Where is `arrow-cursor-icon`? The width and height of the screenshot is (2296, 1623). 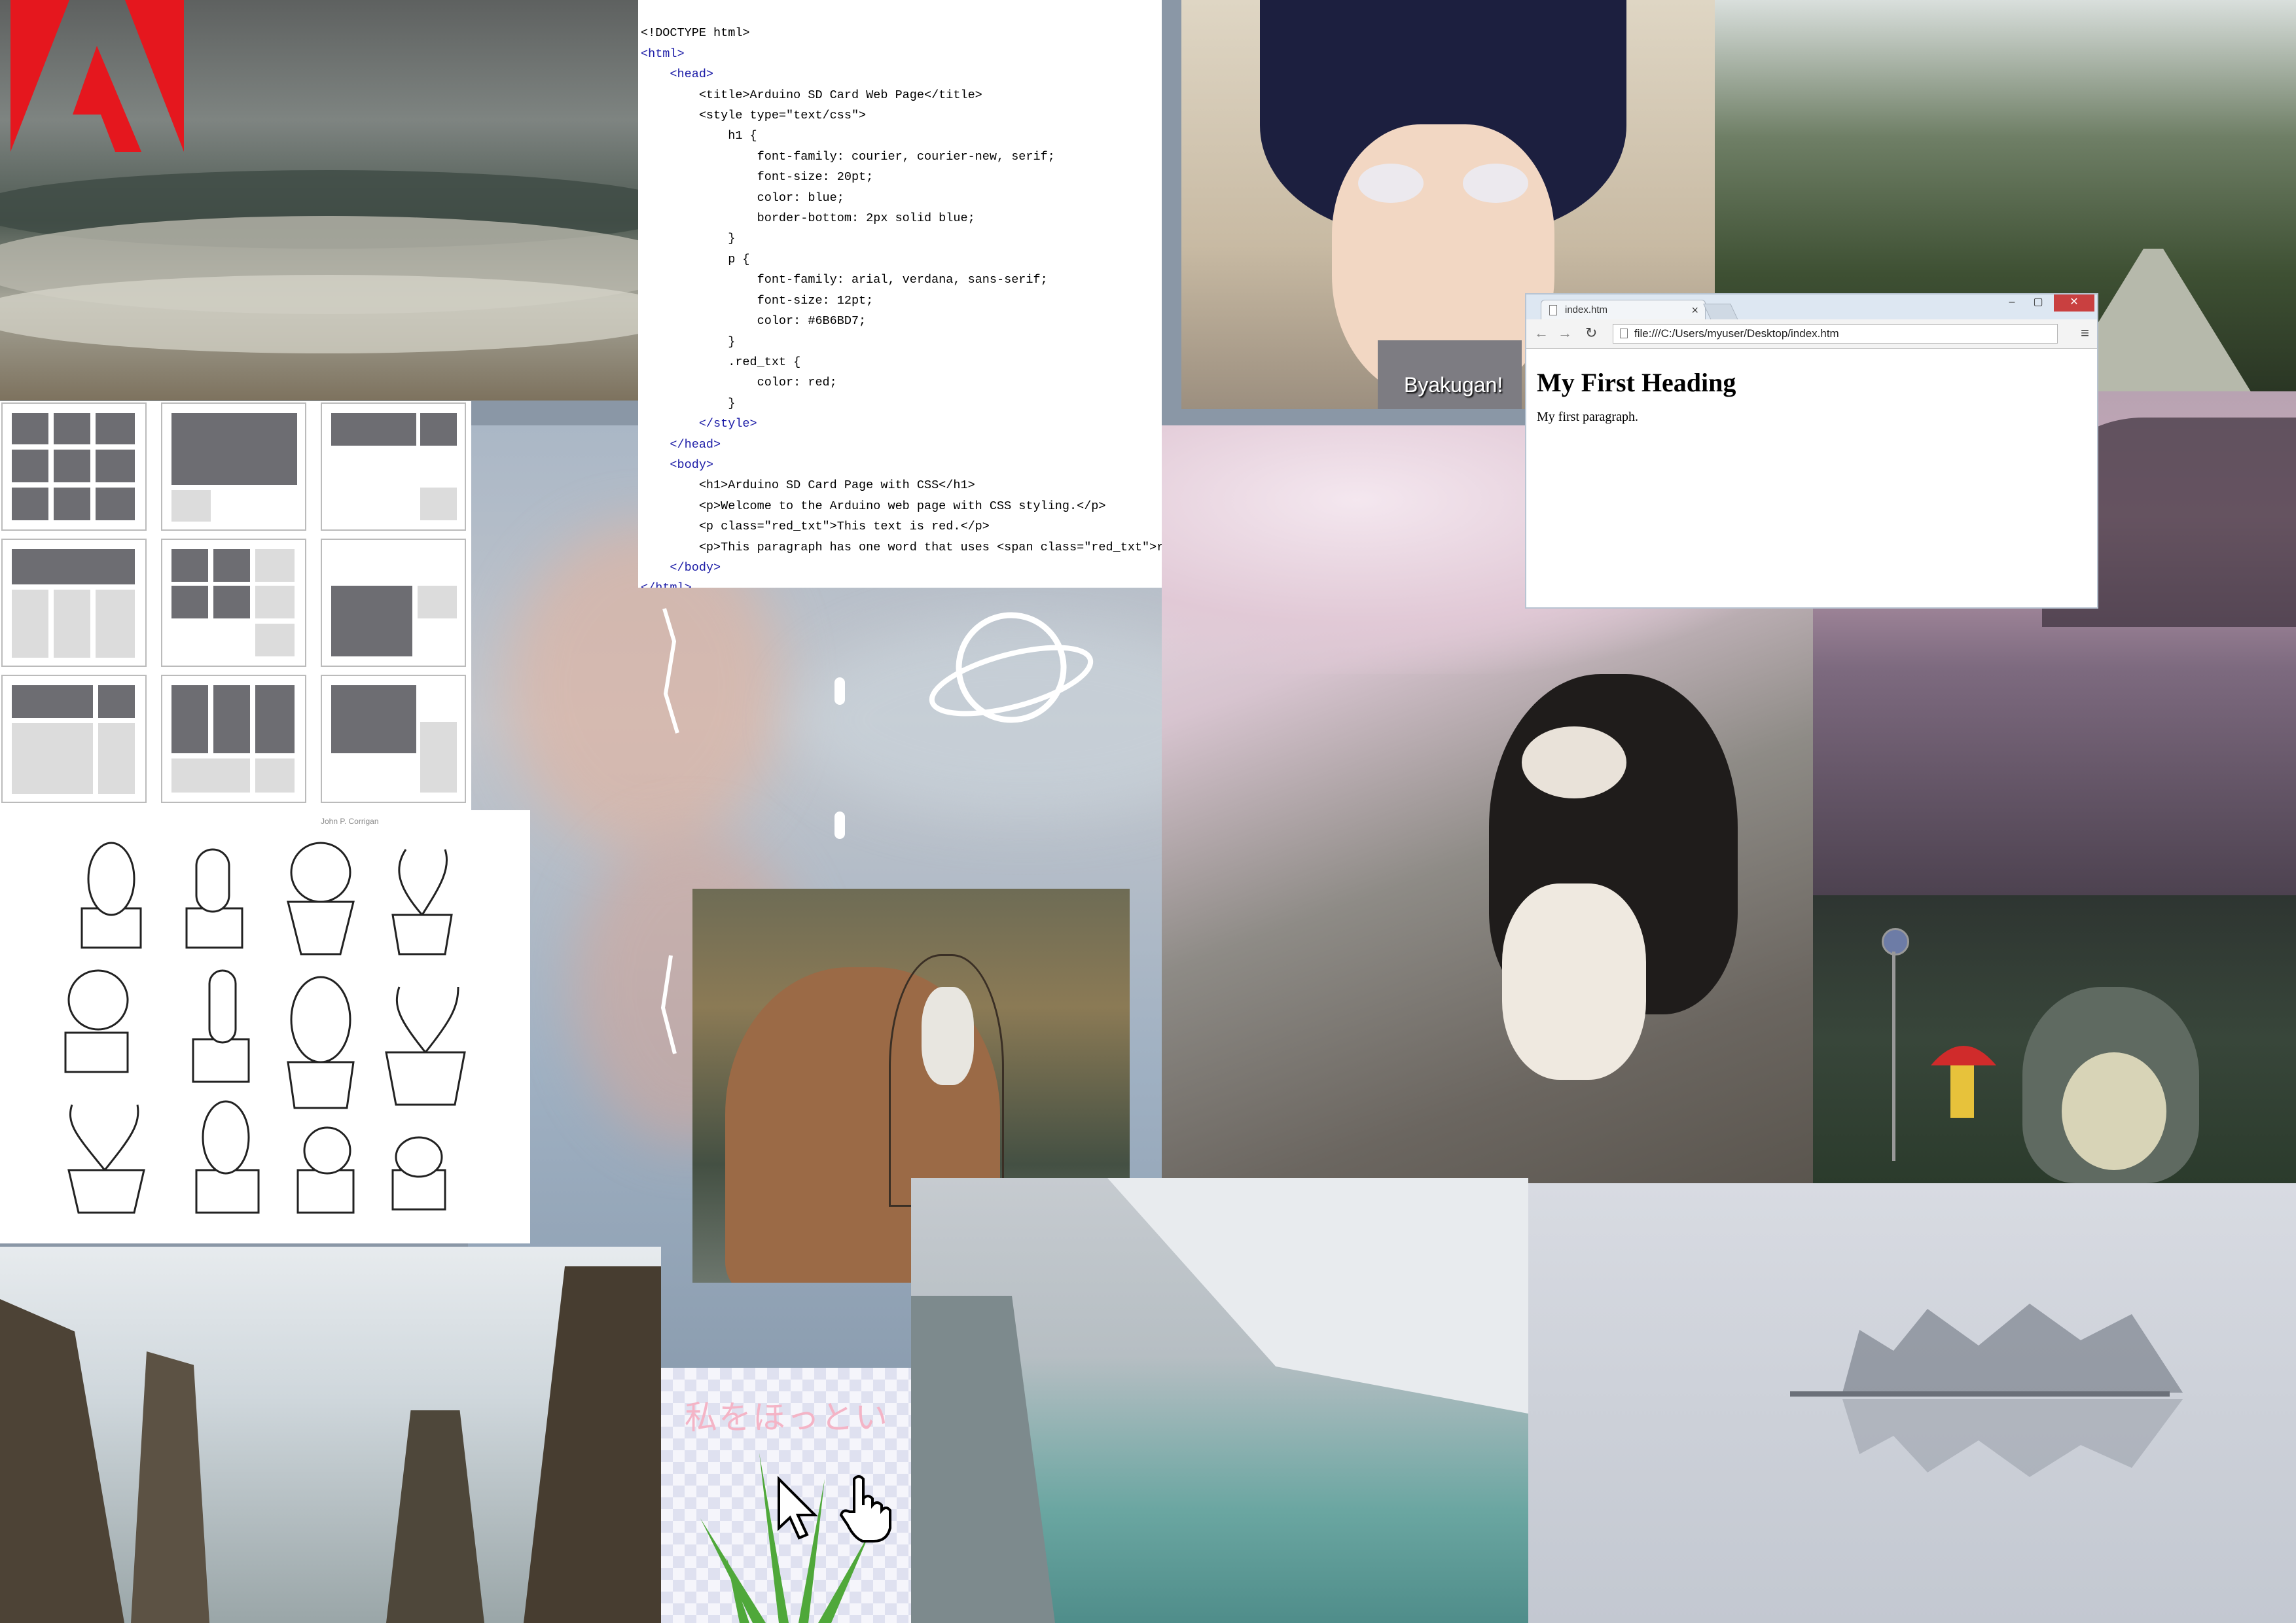
arrow-cursor-icon is located at coordinates (798, 1508).